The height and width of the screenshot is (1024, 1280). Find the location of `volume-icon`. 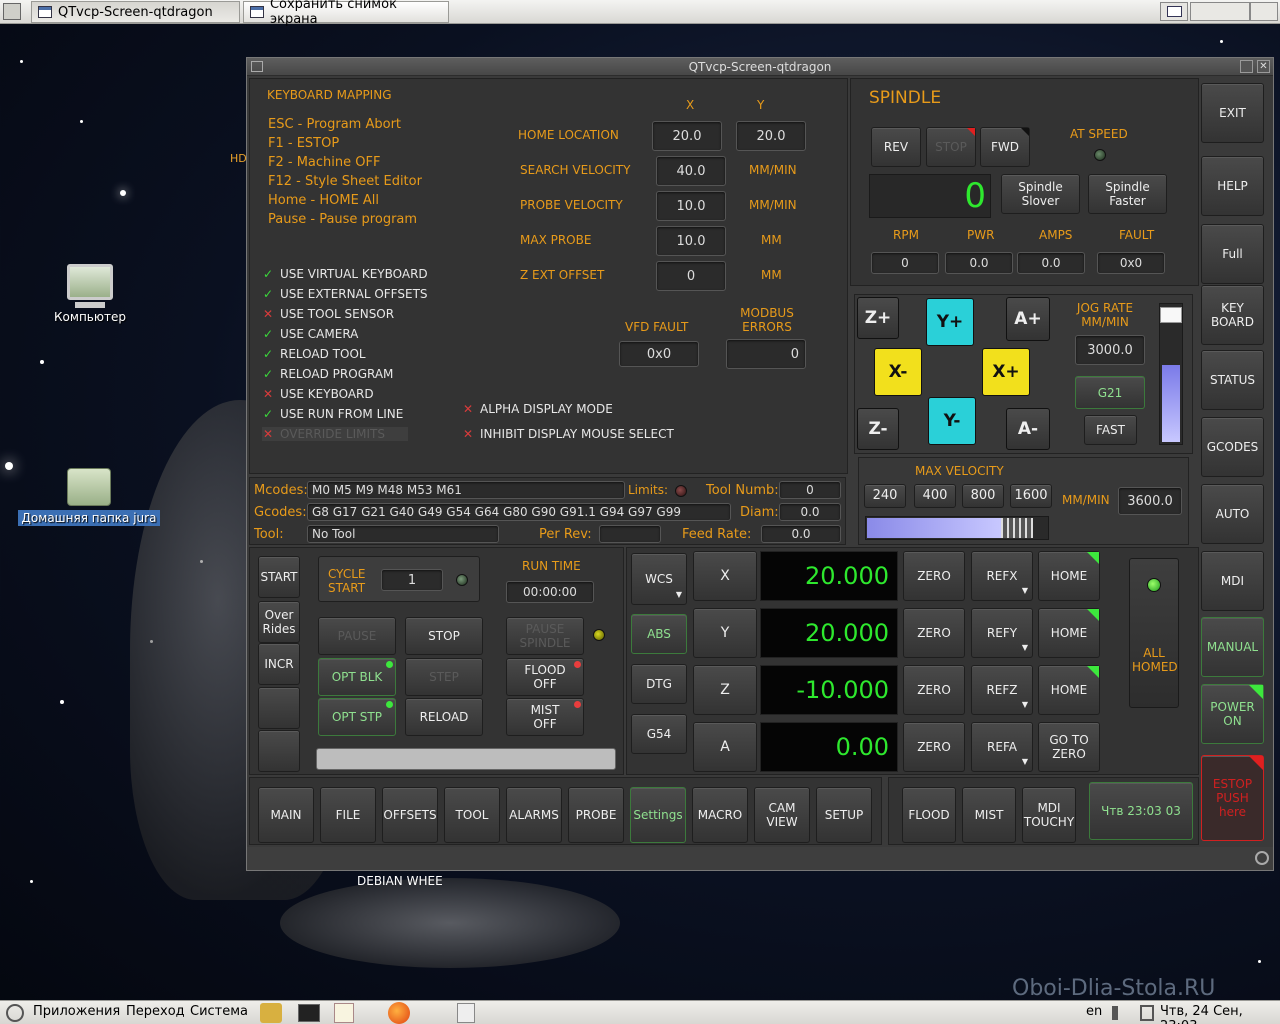

volume-icon is located at coordinates (1120, 1013).